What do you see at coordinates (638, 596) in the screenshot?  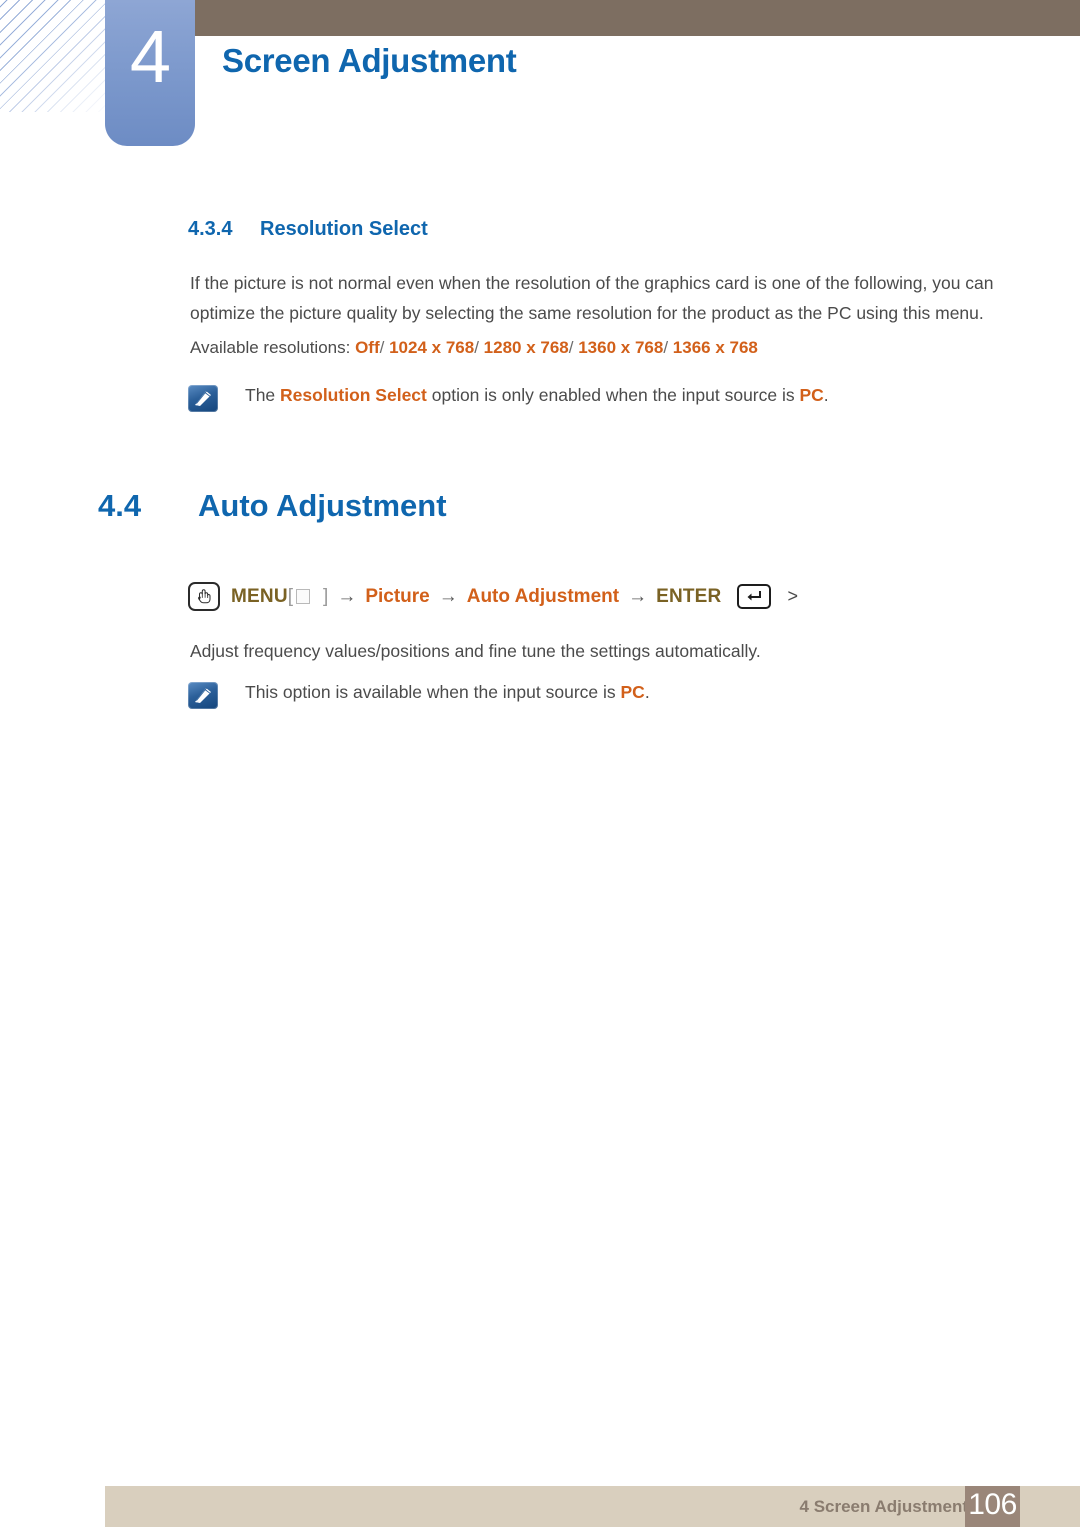 I see `path-arrow-3: →` at bounding box center [638, 596].